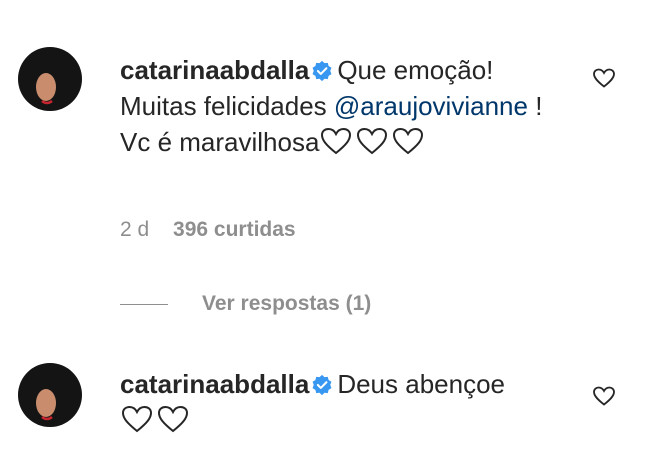 This screenshot has height=471, width=660. I want to click on comment-text: Deus abençoe, so click(421, 384).